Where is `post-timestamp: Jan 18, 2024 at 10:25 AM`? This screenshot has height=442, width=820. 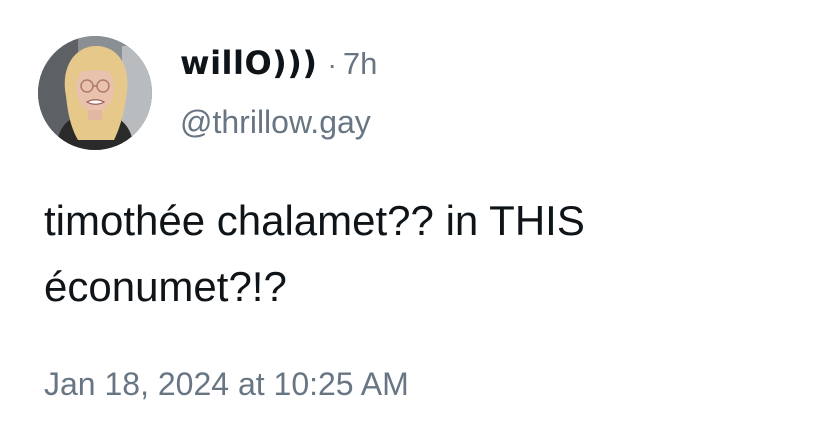 post-timestamp: Jan 18, 2024 at 10:25 AM is located at coordinates (226, 384).